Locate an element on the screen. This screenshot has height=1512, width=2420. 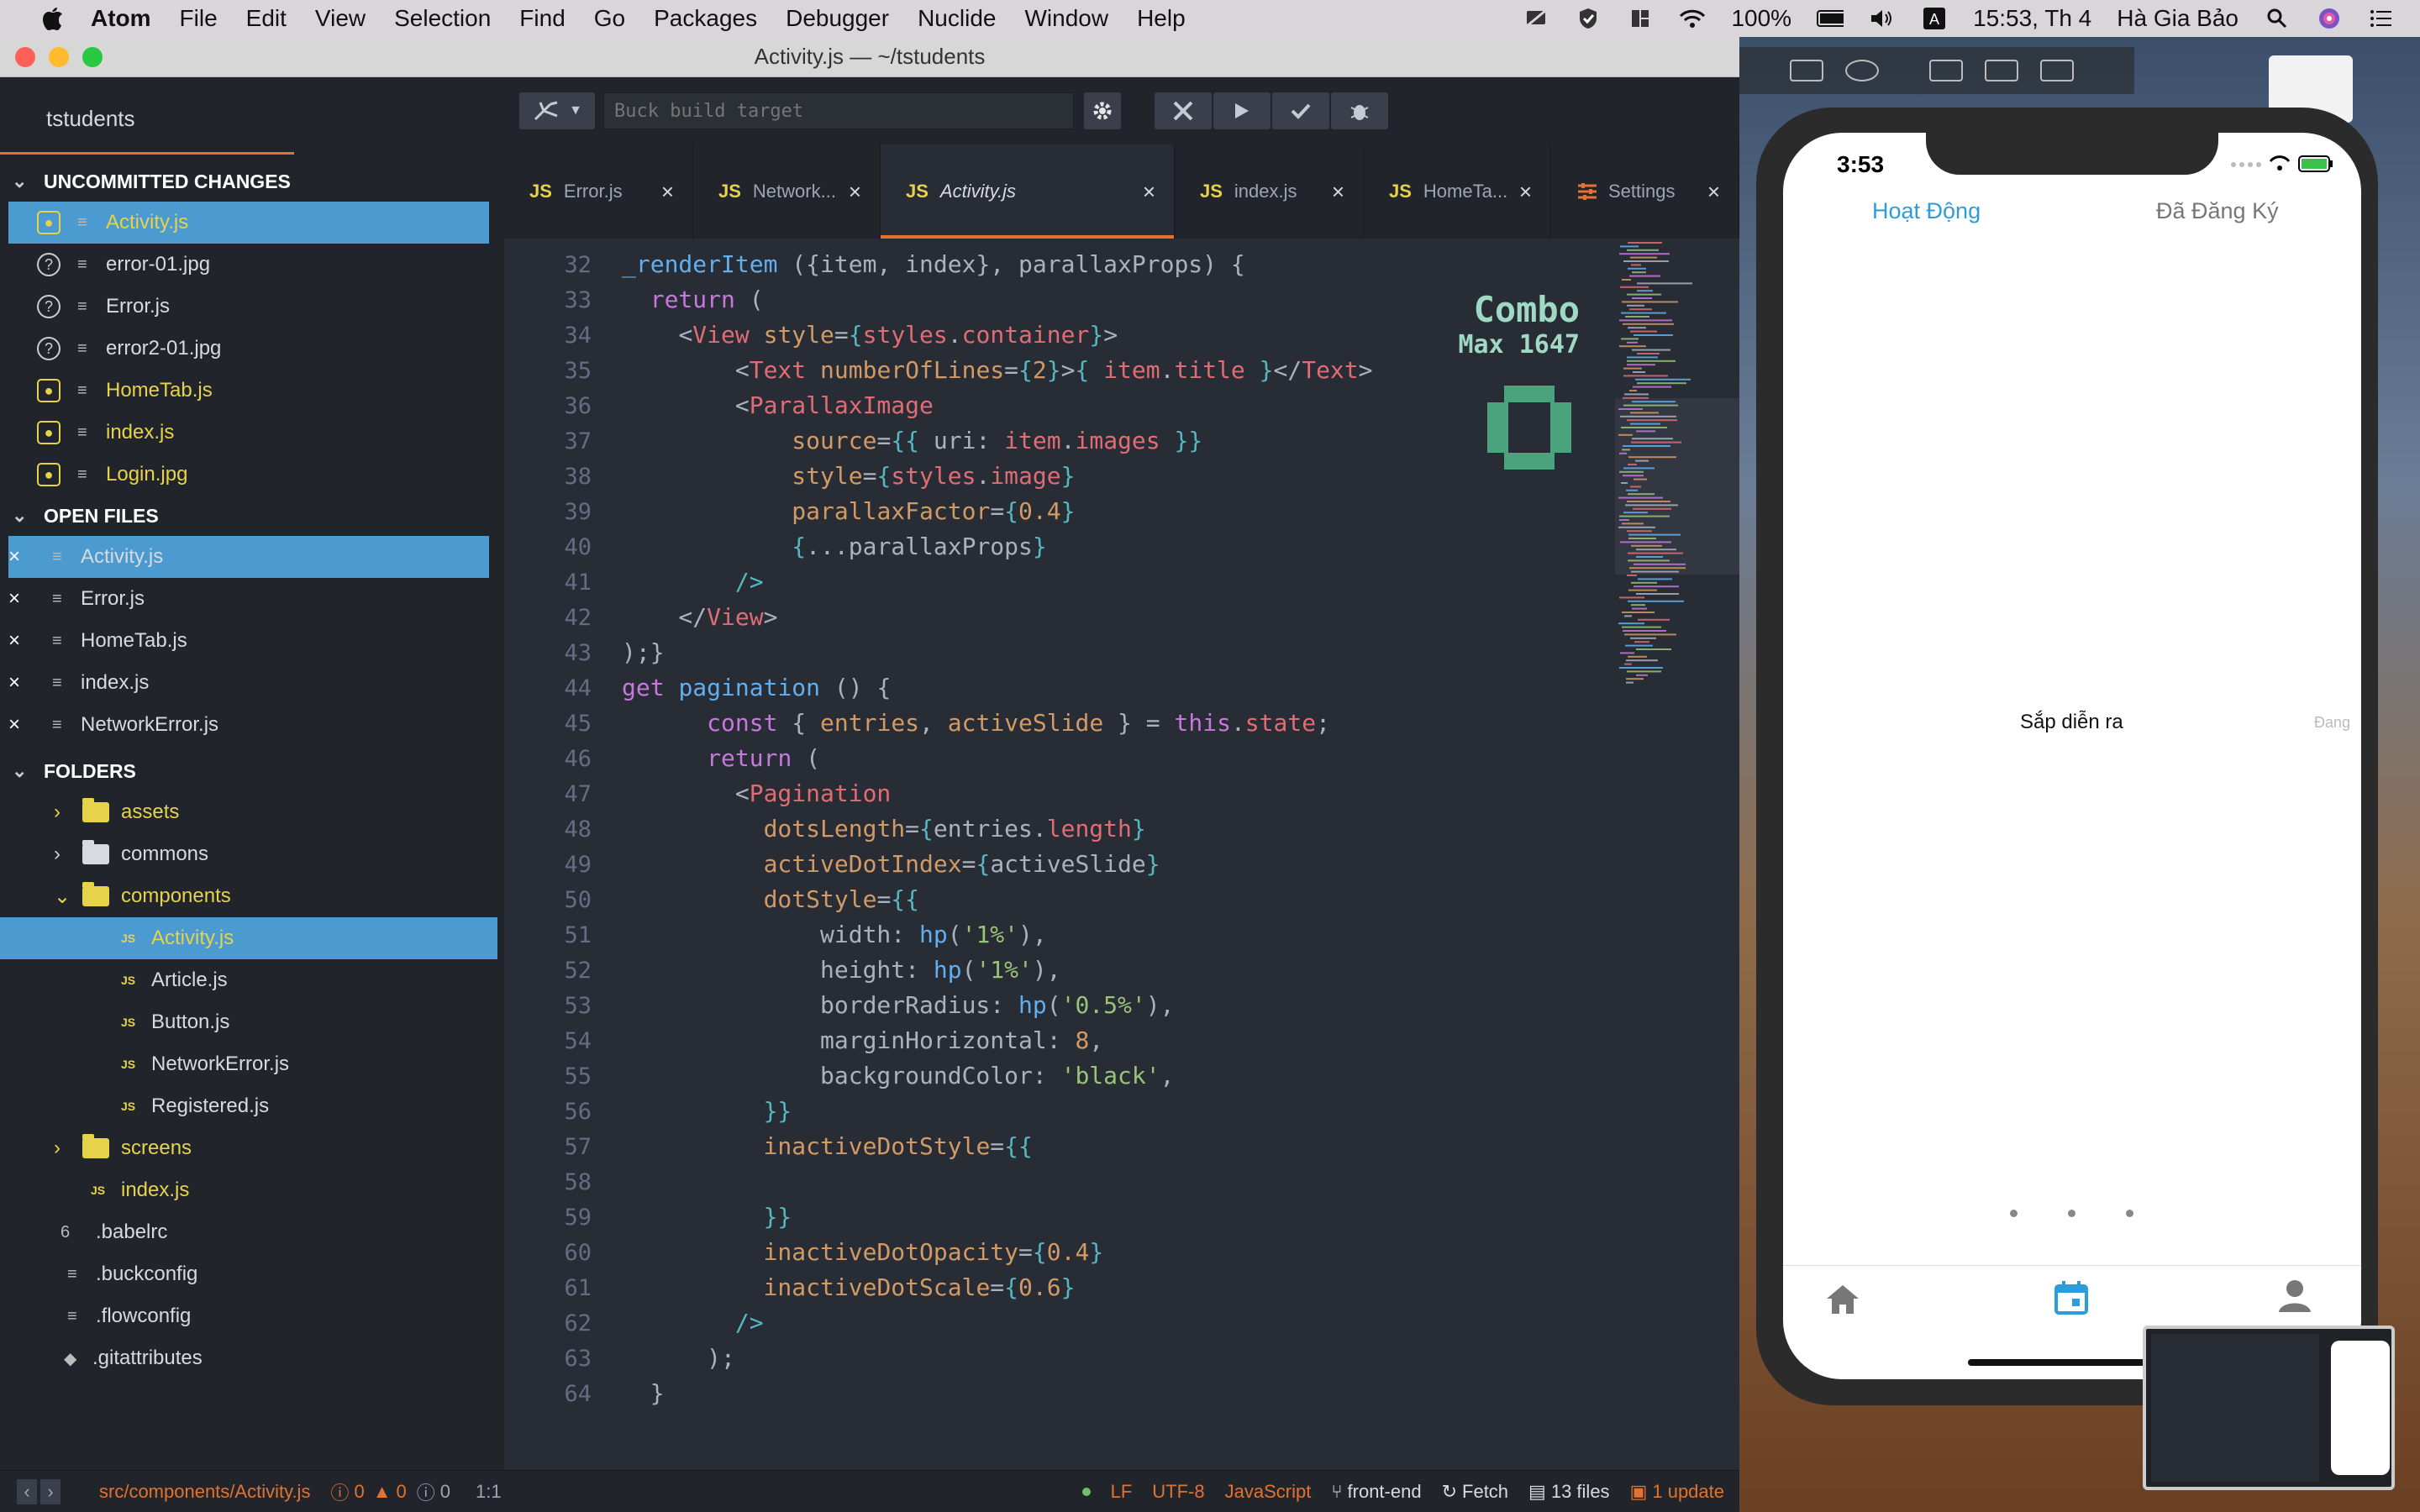
window-zoom-button is located at coordinates (92, 56).